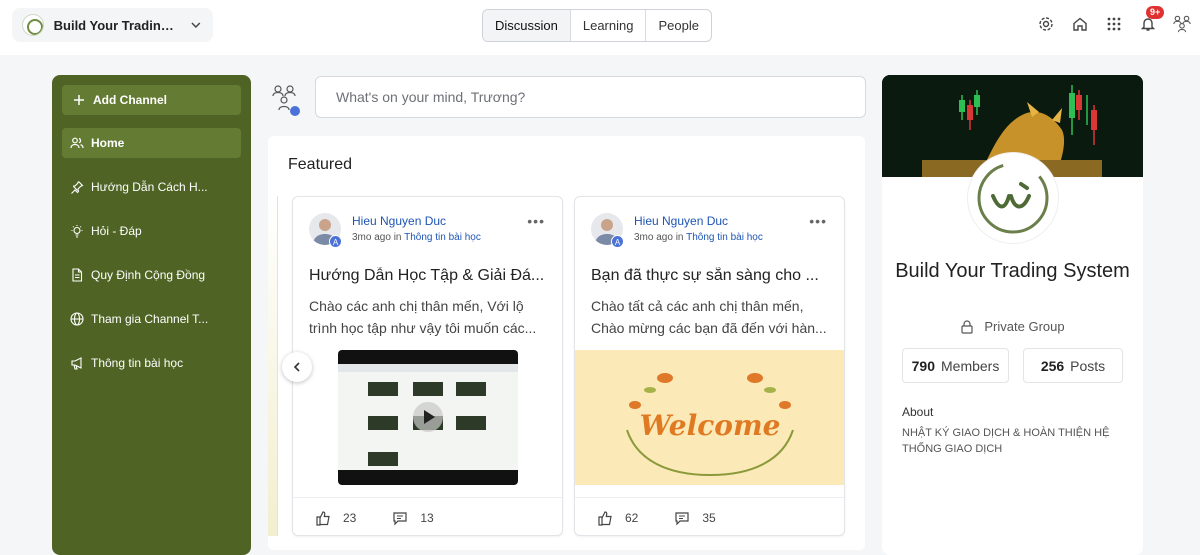 The image size is (1200, 555). Describe the element at coordinates (697, 306) in the screenshot. I see `excerpt-line: Chào tất cả các anh chị thân mến,` at that location.